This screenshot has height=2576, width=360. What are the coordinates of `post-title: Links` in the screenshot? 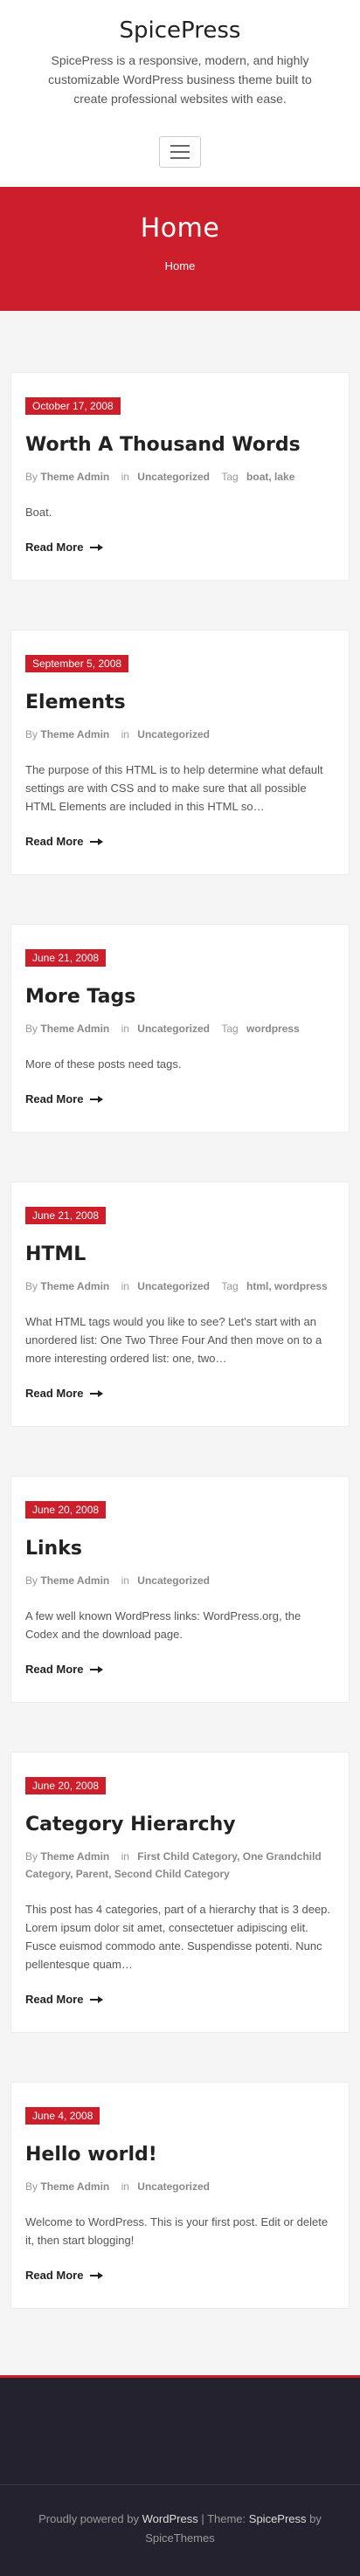 It's located at (180, 1549).